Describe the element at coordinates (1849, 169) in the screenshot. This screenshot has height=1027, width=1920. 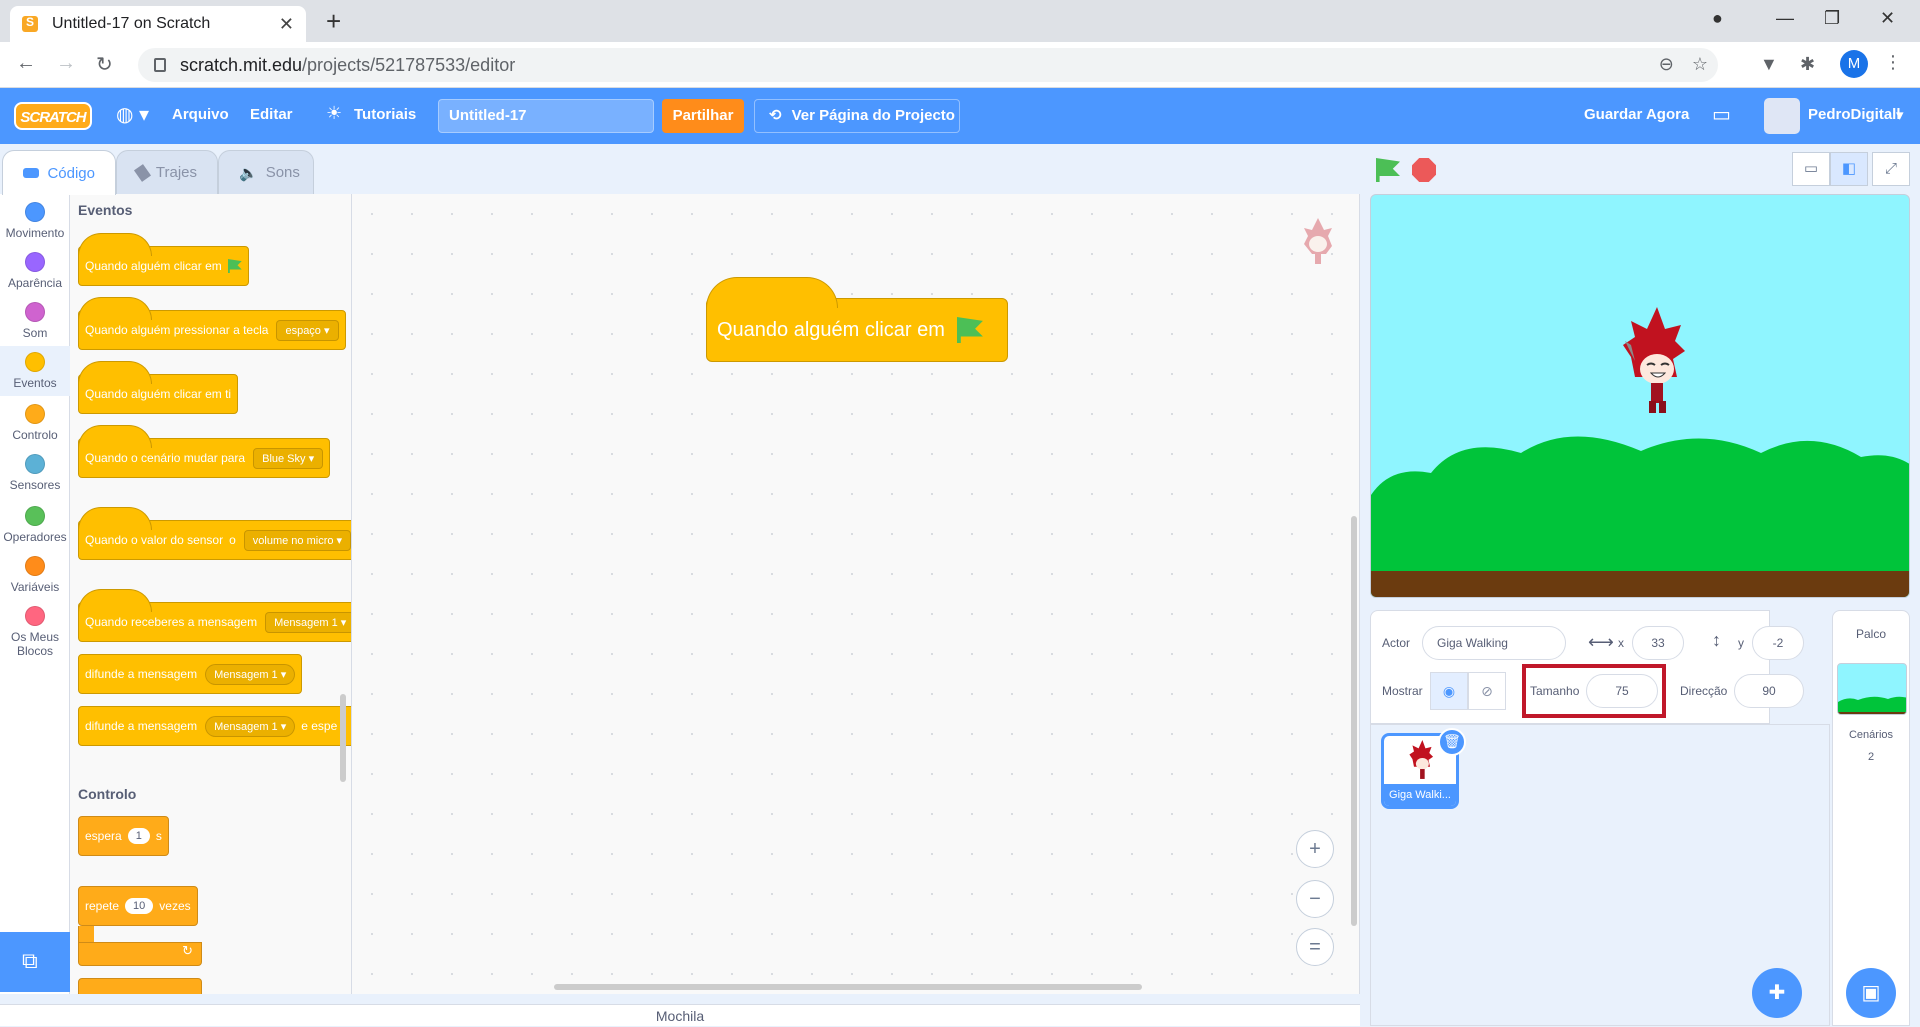
I see `normal-stage-button: ◧` at that location.